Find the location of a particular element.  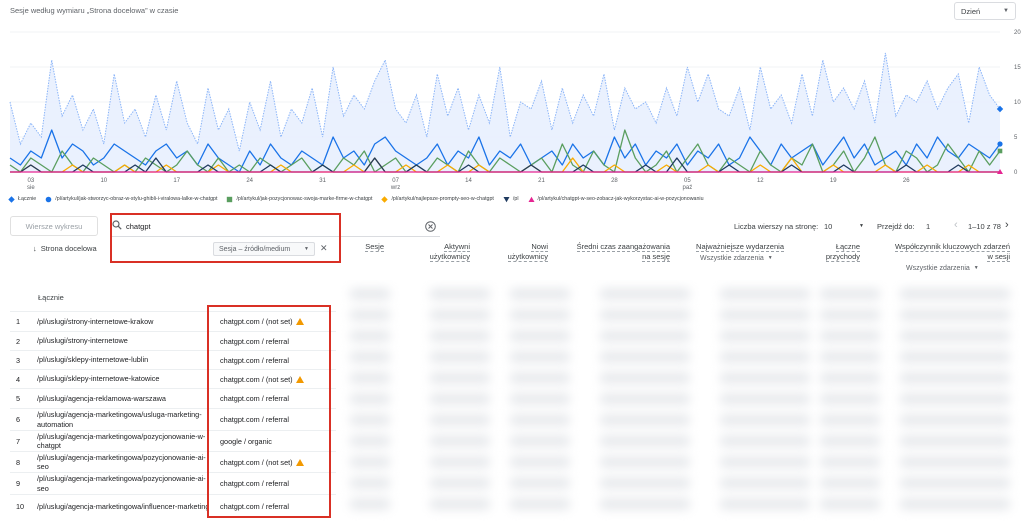

rows-per-page-label: Liczba wierszy na stronę: is located at coordinates (776, 226).